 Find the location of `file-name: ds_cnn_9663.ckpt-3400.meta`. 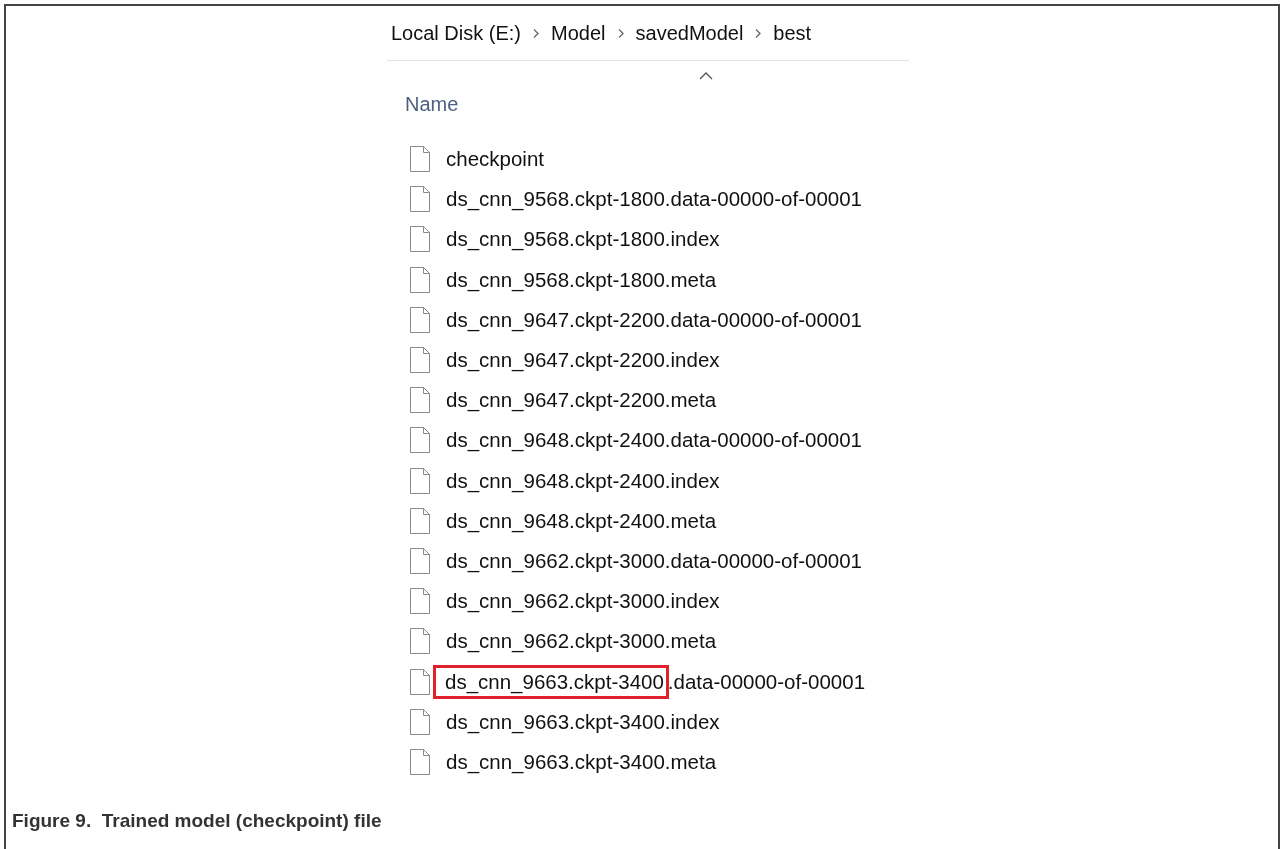

file-name: ds_cnn_9663.ckpt-3400.meta is located at coordinates (581, 761).